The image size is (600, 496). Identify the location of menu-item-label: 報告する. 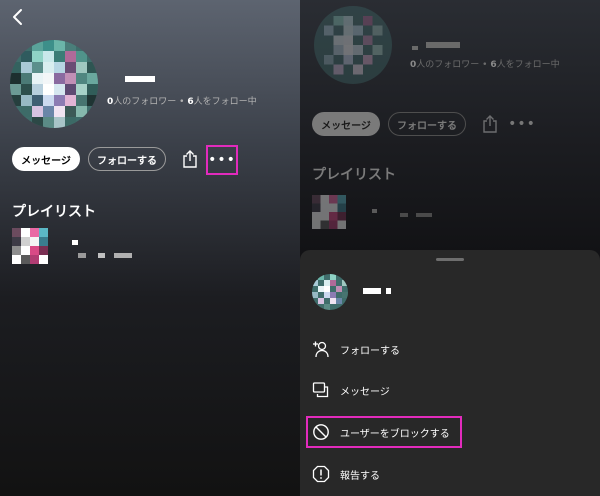
(360, 476).